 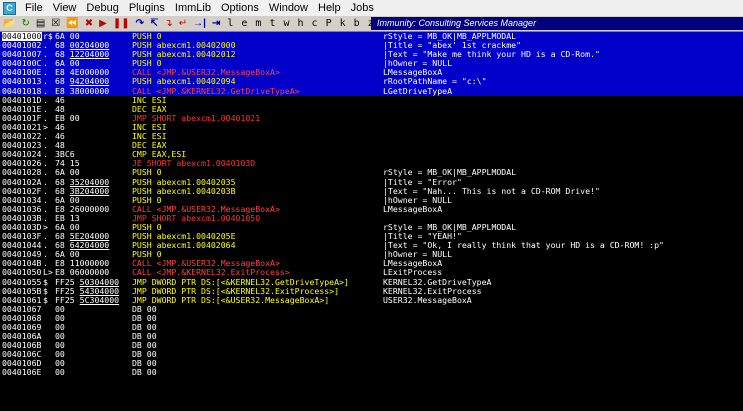 I want to click on row-marker: $, so click(x=45, y=299).